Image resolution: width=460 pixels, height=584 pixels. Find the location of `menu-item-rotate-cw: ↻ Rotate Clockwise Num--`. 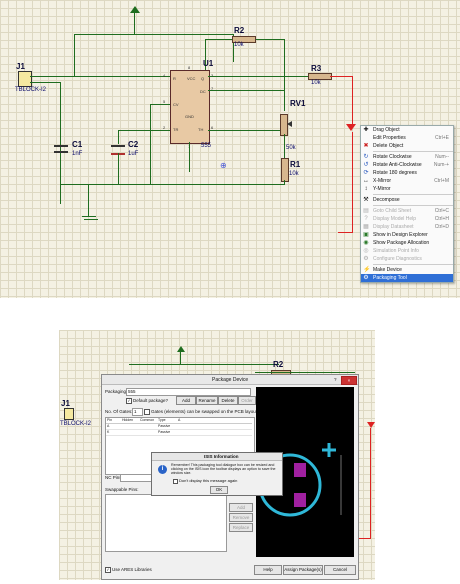

menu-item-rotate-cw: ↻ Rotate Clockwise Num-- is located at coordinates (407, 157).